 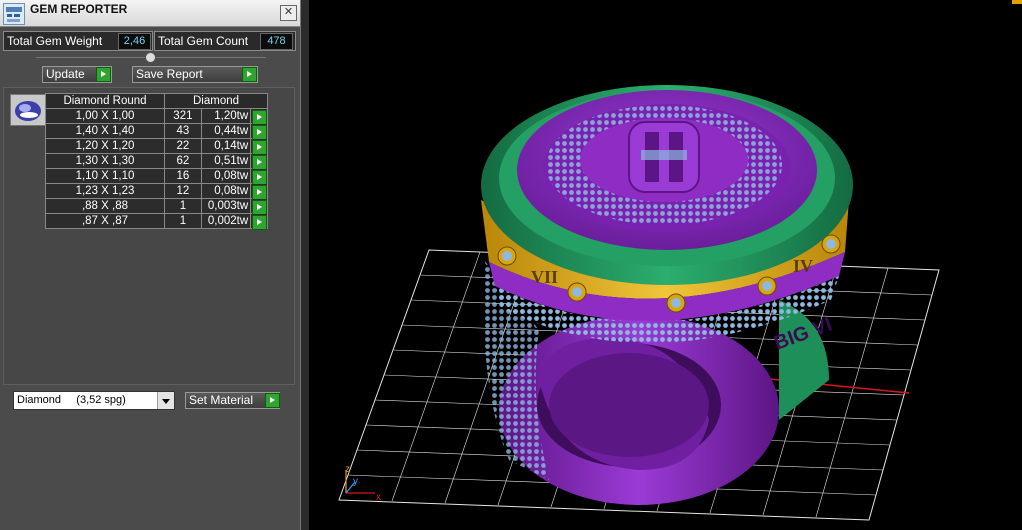 I want to click on total-gem-count: Total Gem Count 478, so click(x=225, y=41).